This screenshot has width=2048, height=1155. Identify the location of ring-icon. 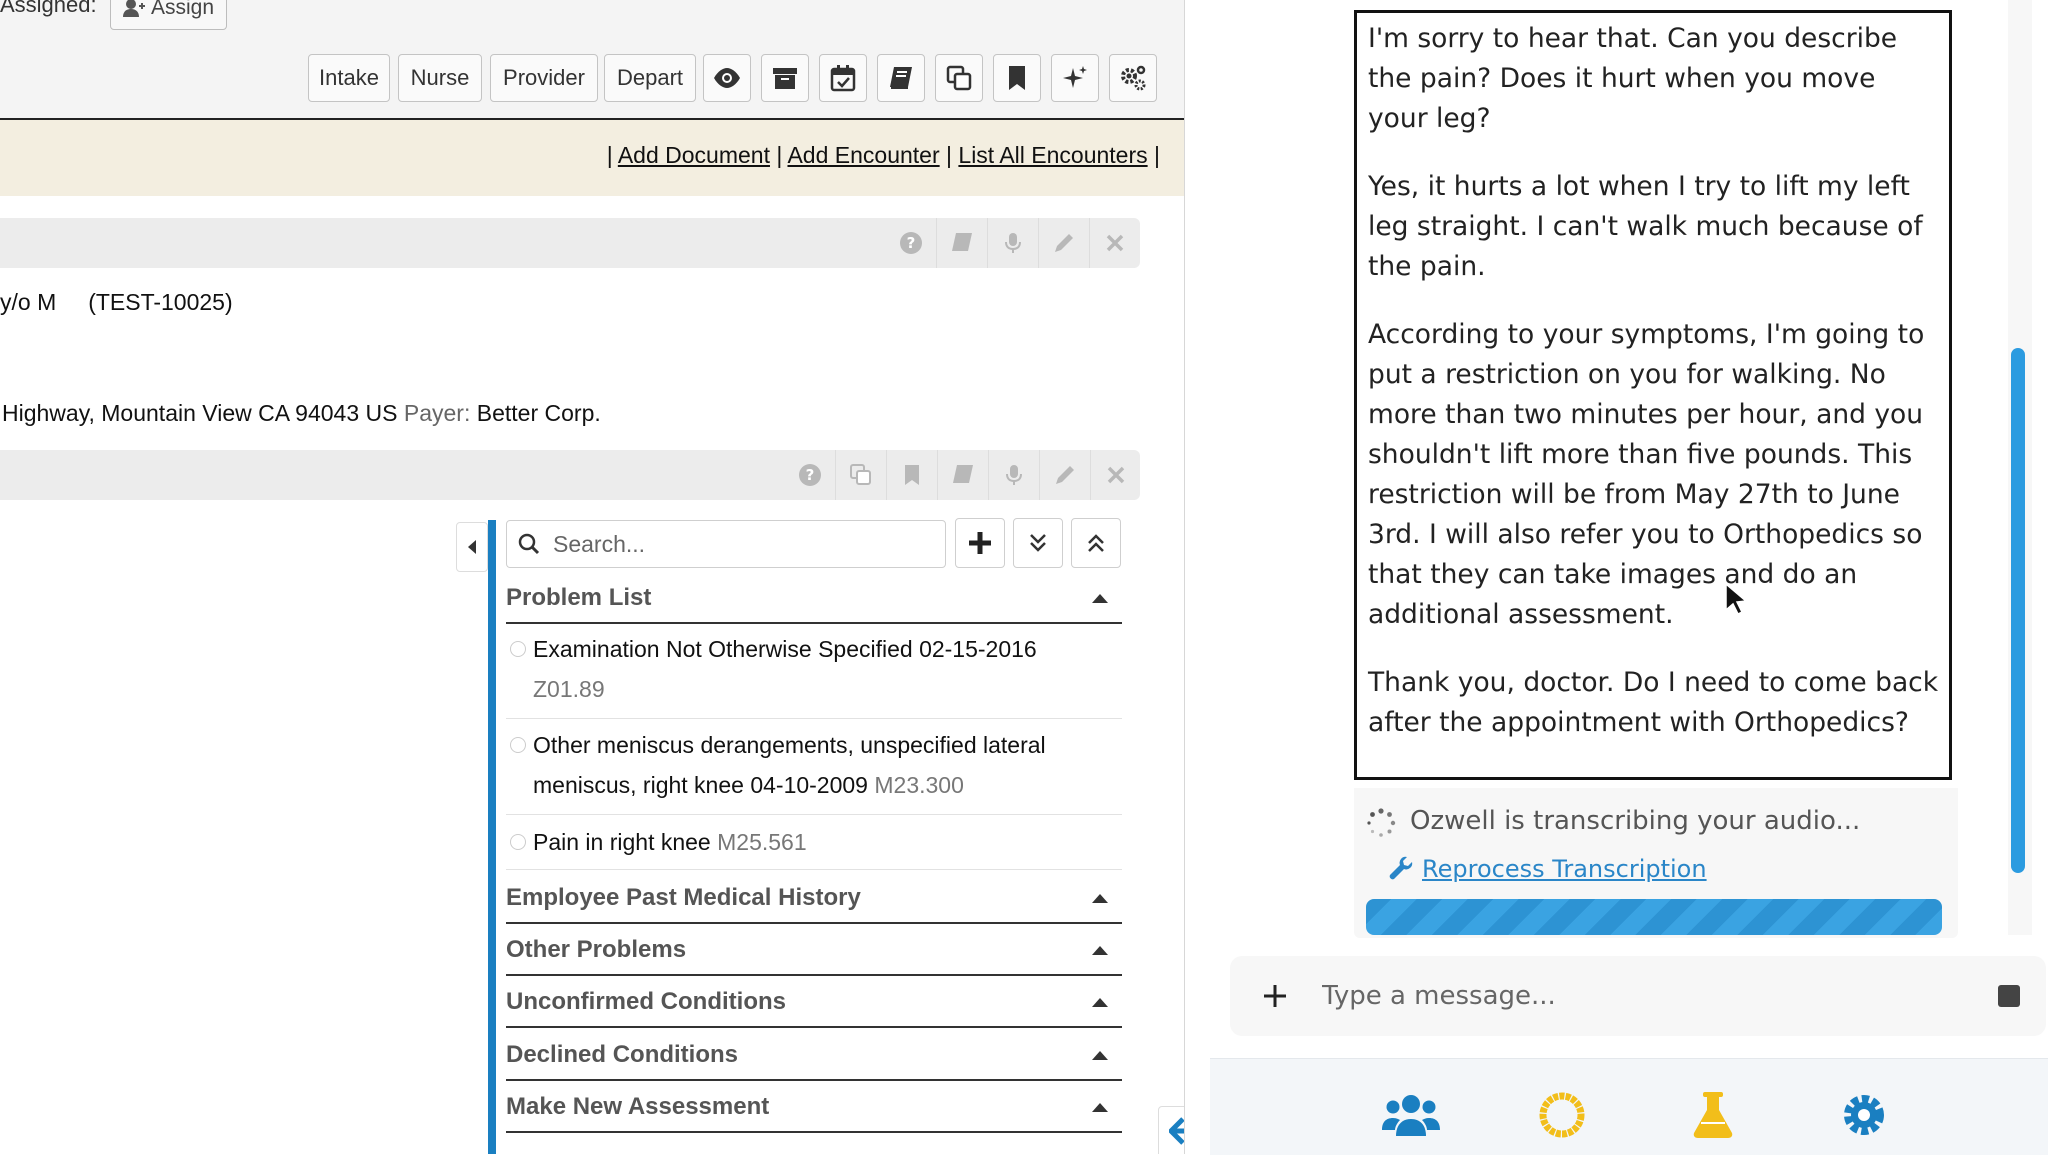
(1562, 1115).